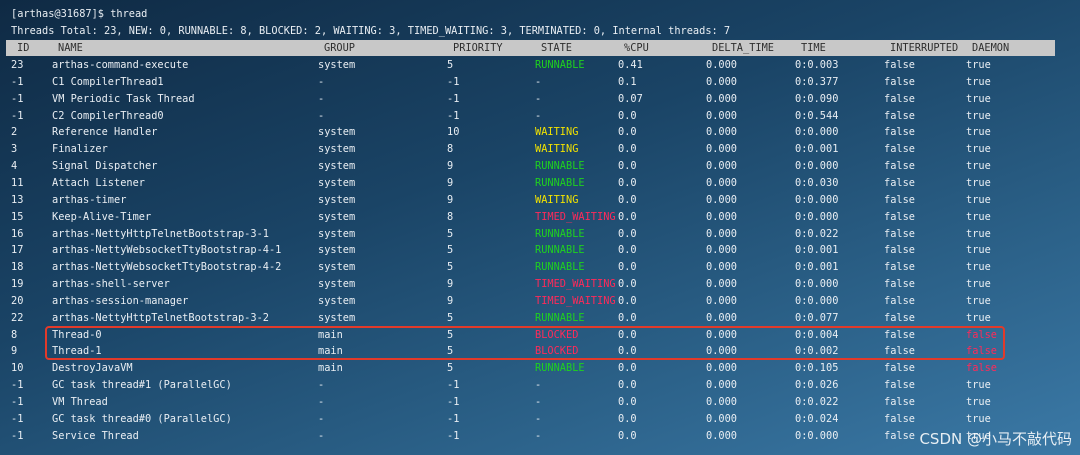 The height and width of the screenshot is (455, 1080). I want to click on header-daemon: DAEMON, so click(991, 48).